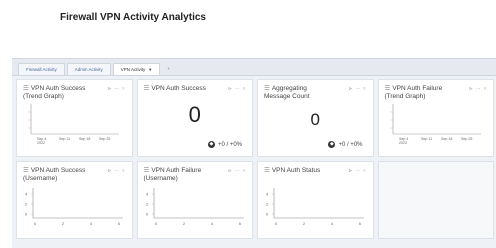  I want to click on add-tab-button: +, so click(168, 69).